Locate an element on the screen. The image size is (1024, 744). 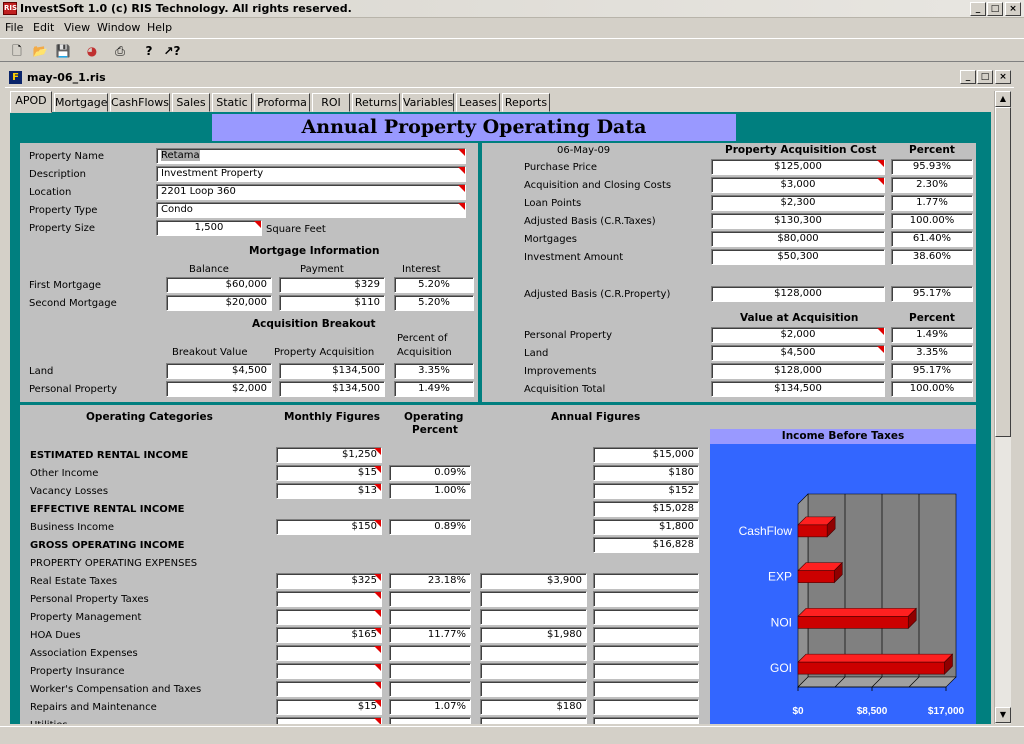
tab-leases: Leases is located at coordinates (478, 102).